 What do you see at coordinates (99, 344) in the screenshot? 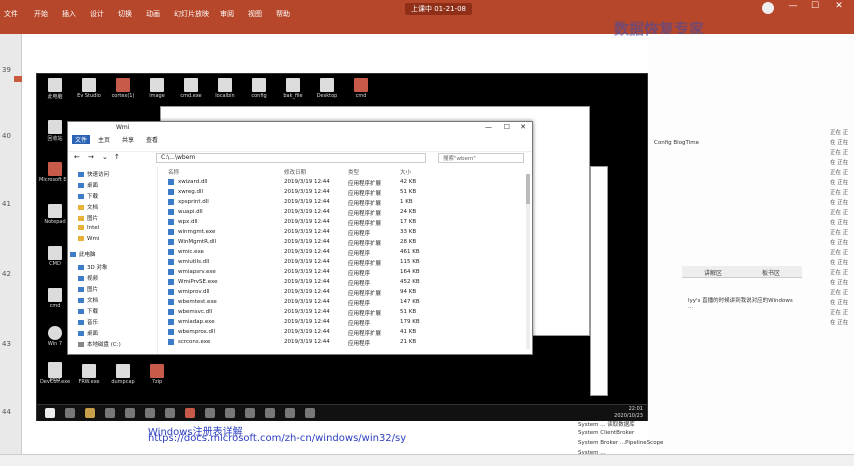
I see `nav-item: 本地磁盘 (C:)` at bounding box center [99, 344].